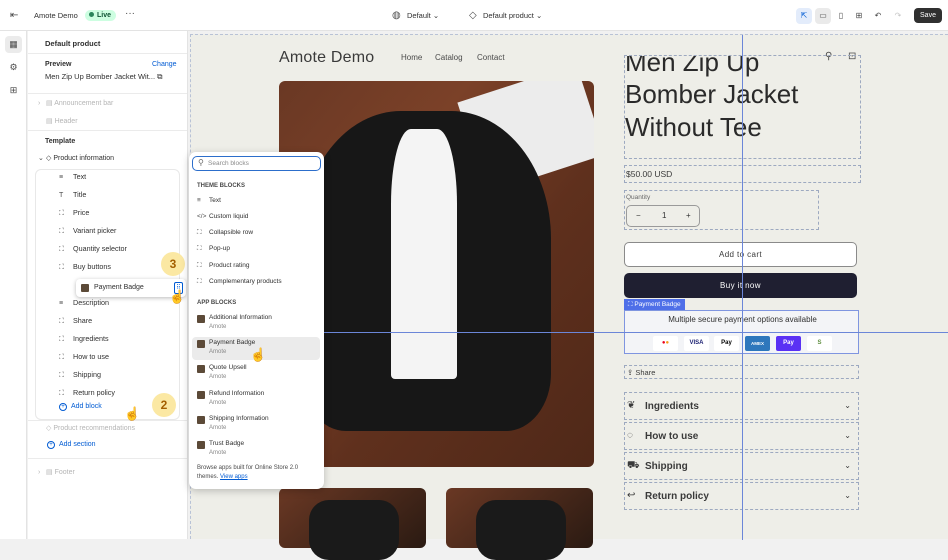 The width and height of the screenshot is (948, 560). Describe the element at coordinates (84, 158) in the screenshot. I see `section-label: Product information` at that location.